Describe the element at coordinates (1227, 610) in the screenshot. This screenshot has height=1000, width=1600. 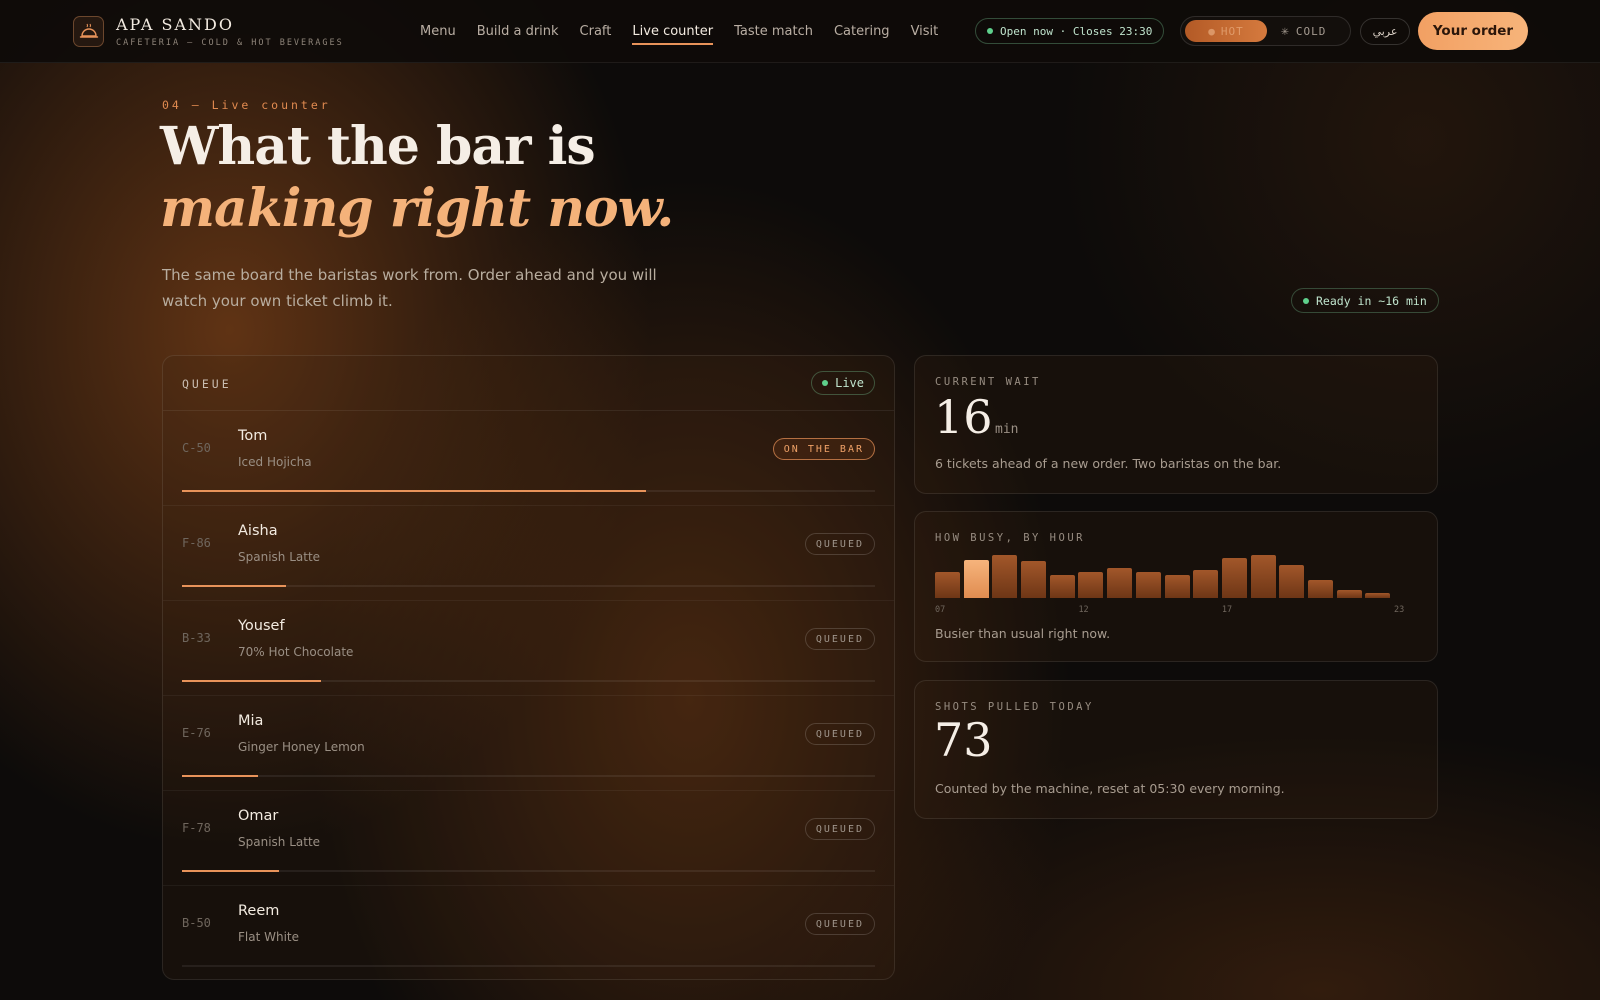
I see `busy-tick-label: 17` at that location.